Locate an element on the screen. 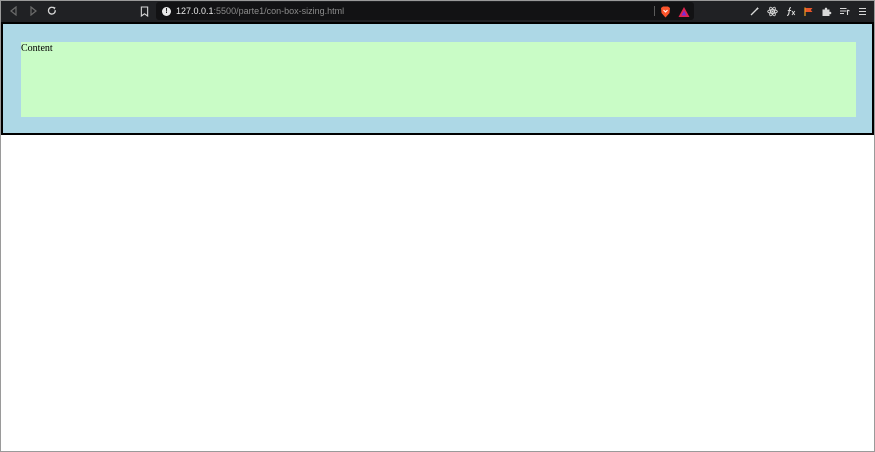  wand-icon is located at coordinates (754, 11).